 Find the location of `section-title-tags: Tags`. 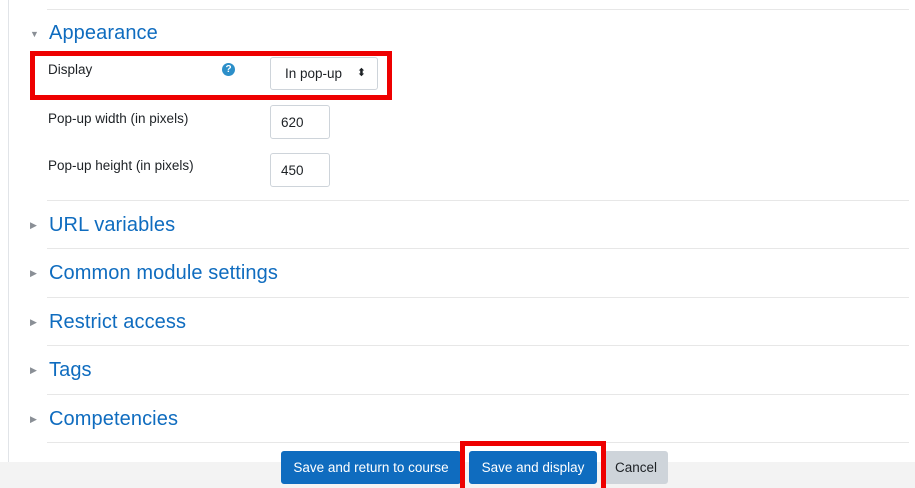

section-title-tags: Tags is located at coordinates (70, 370).